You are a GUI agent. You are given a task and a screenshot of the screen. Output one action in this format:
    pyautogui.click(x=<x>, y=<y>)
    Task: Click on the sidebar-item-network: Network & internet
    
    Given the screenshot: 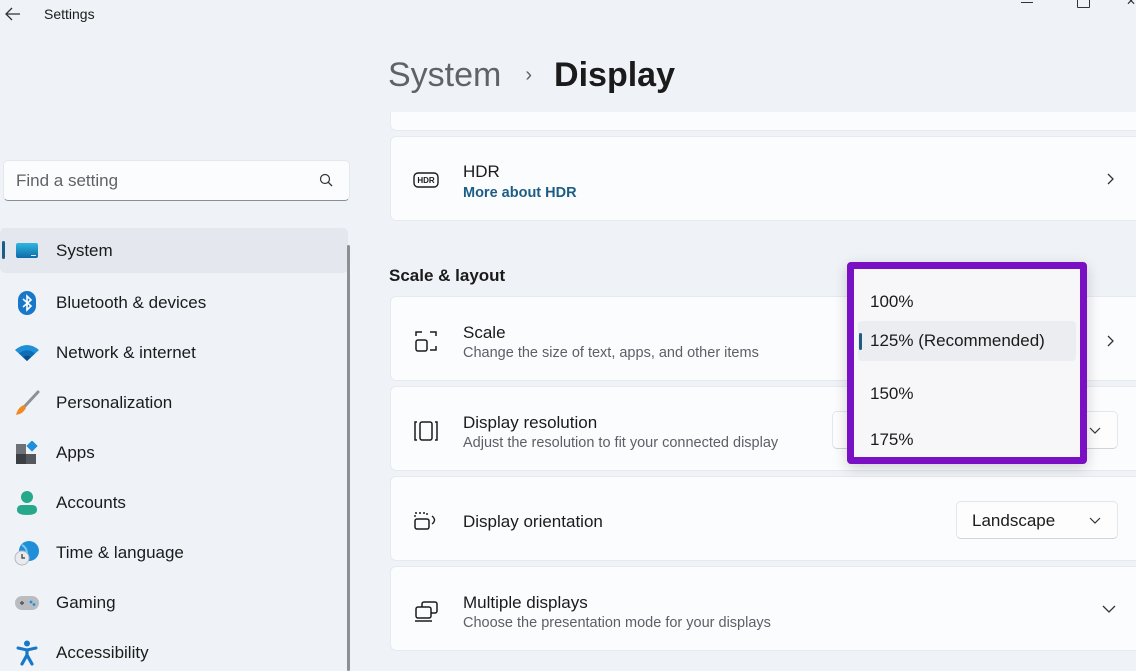 What is the action you would take?
    pyautogui.click(x=175, y=353)
    